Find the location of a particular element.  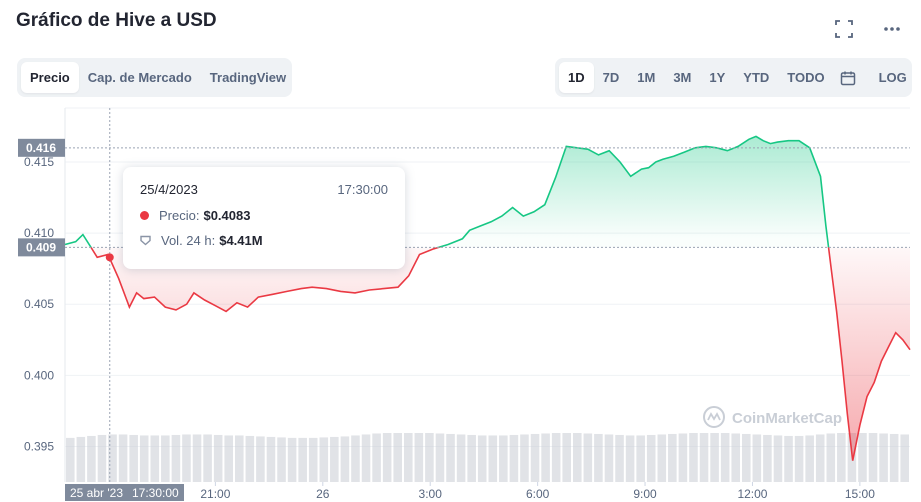

watermark: CoinMarketCap is located at coordinates (772, 417).